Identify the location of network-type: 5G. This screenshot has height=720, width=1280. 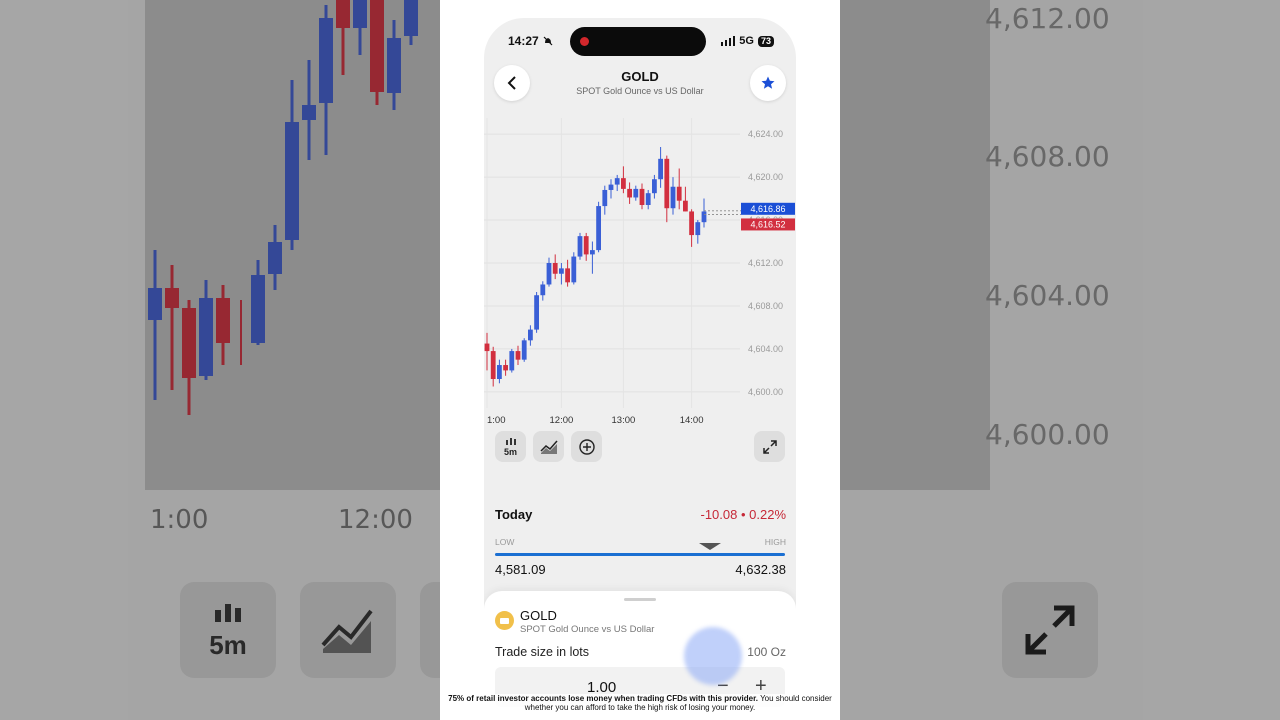
(746, 41).